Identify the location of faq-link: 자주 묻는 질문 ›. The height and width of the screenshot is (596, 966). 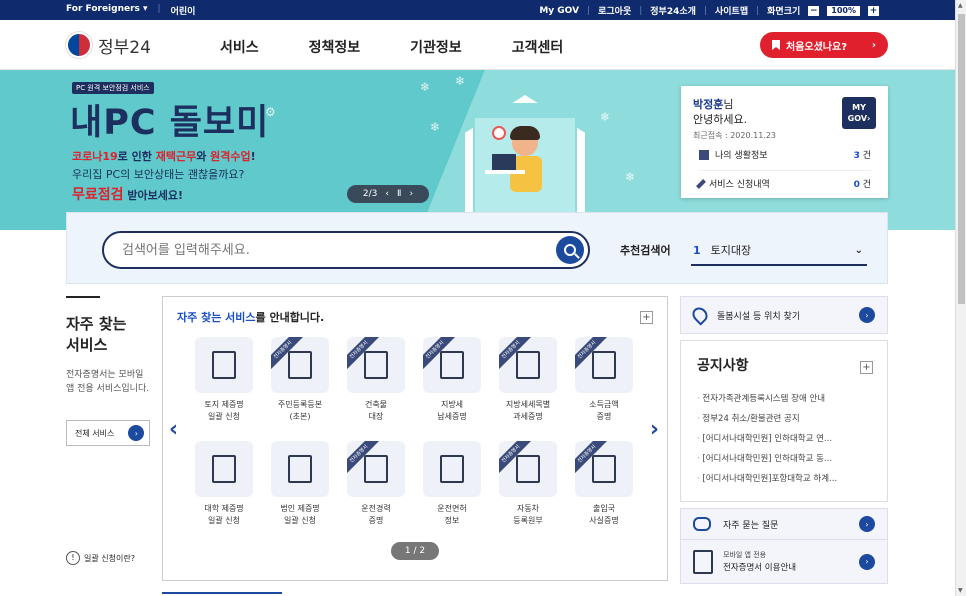
(784, 524).